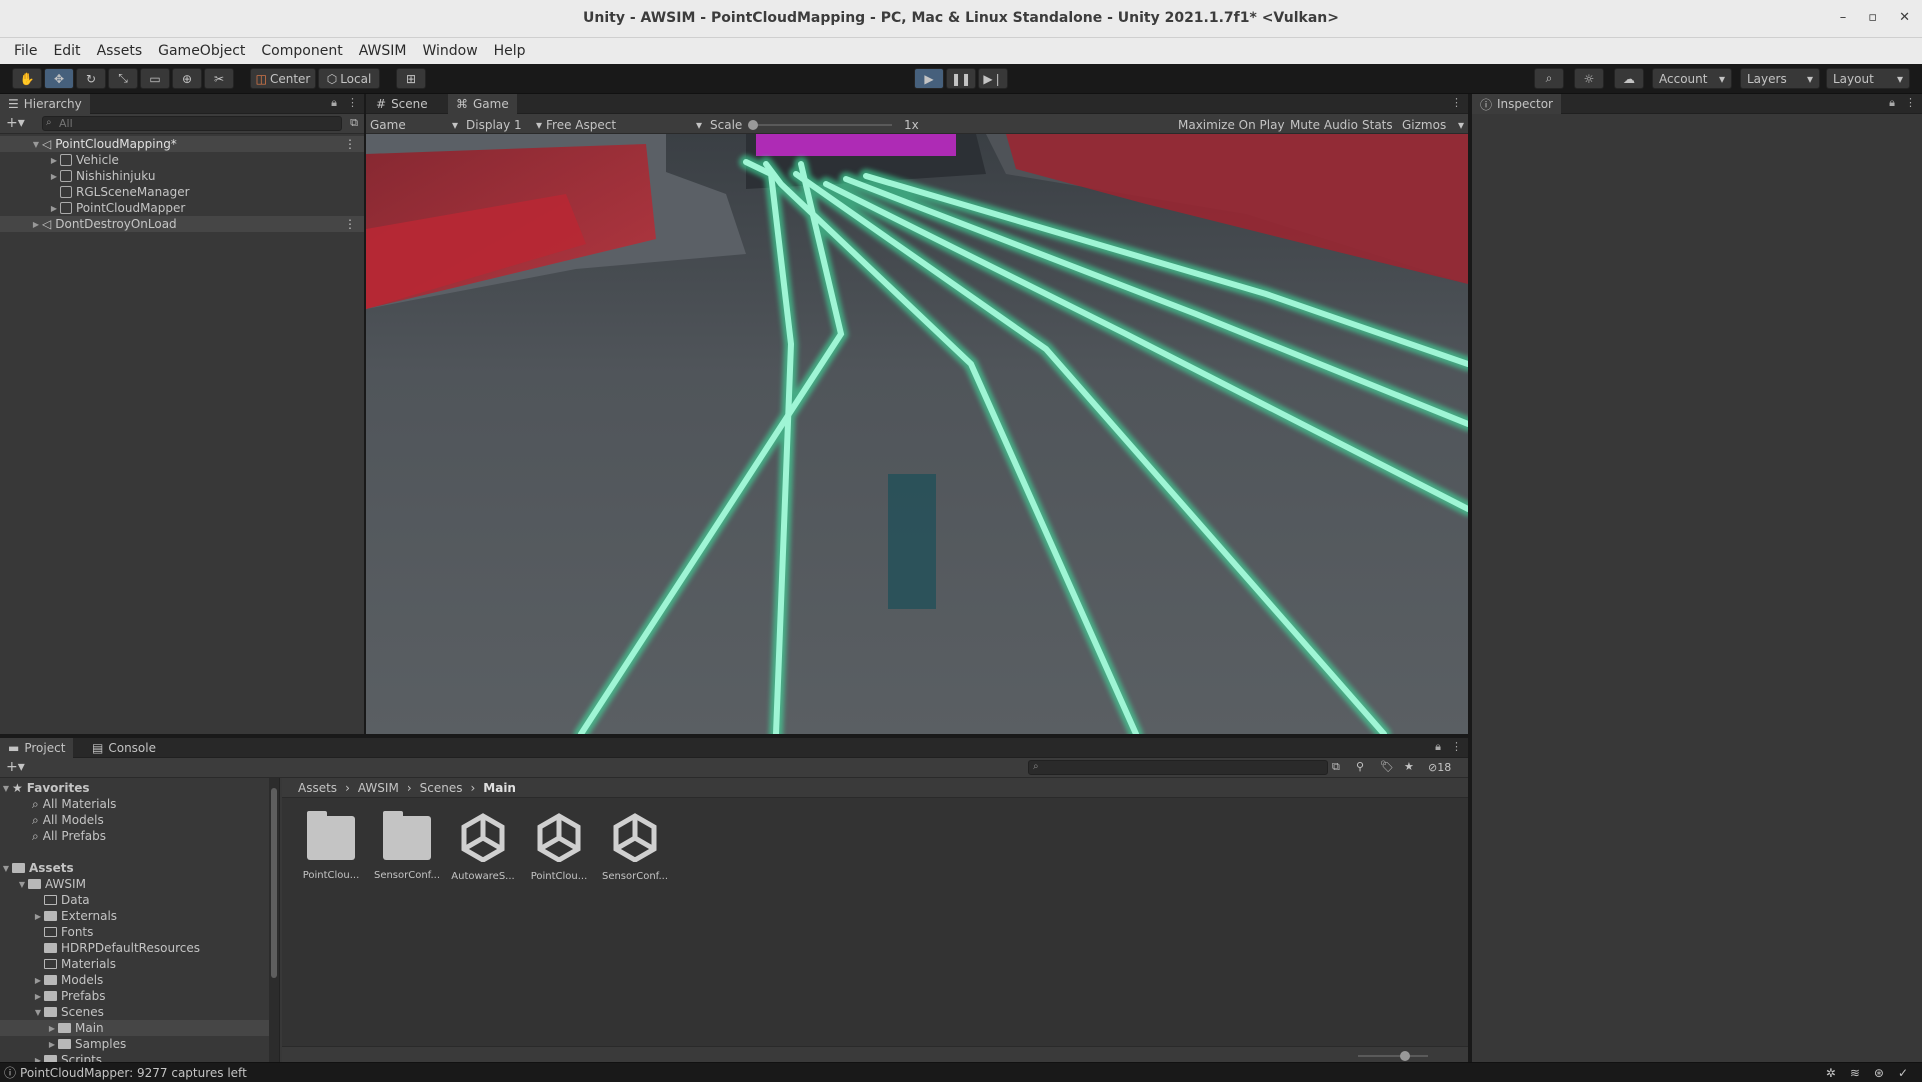 The width and height of the screenshot is (1922, 1082). I want to click on status-message: PointCloudMapper: 9277 captures left, so click(133, 1073).